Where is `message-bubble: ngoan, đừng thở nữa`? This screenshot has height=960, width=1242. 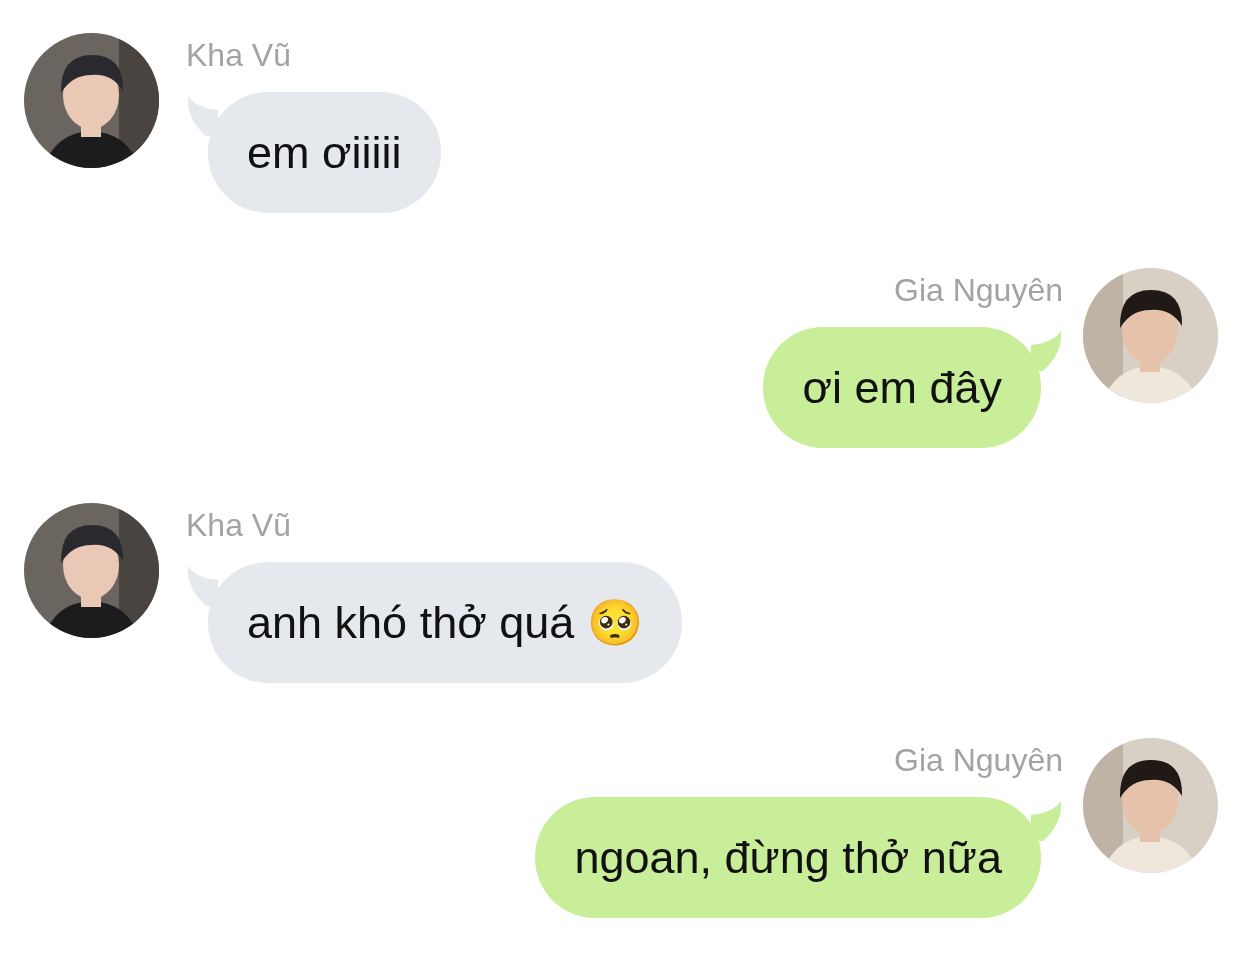 message-bubble: ngoan, đừng thở nữa is located at coordinates (788, 857).